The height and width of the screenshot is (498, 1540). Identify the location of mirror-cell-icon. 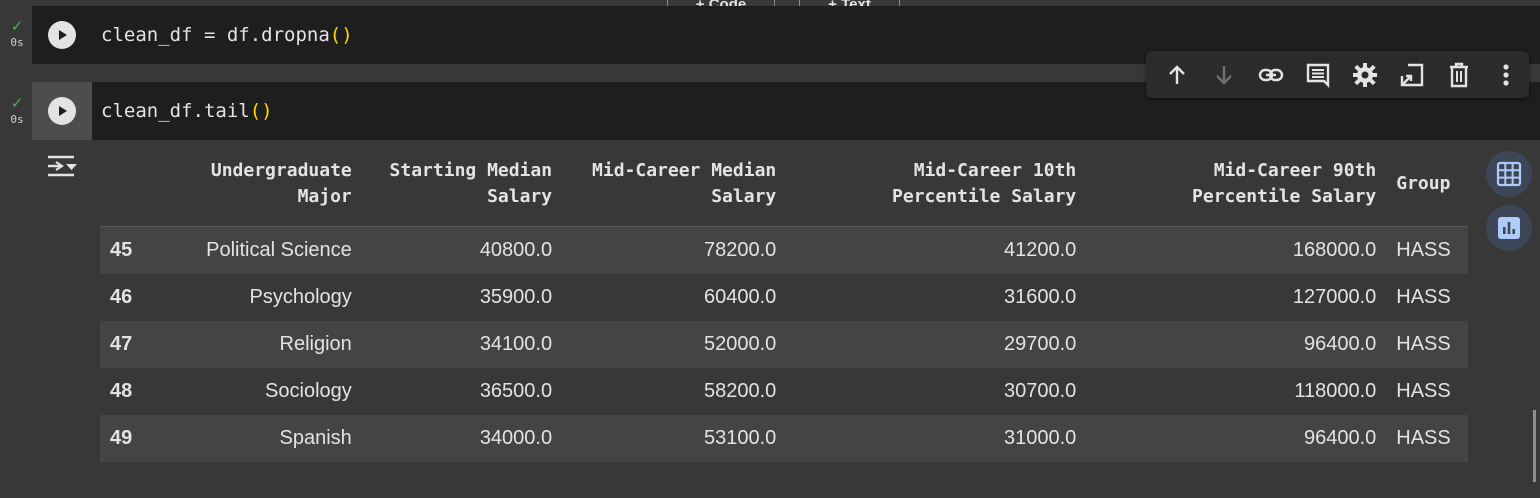
(1412, 74).